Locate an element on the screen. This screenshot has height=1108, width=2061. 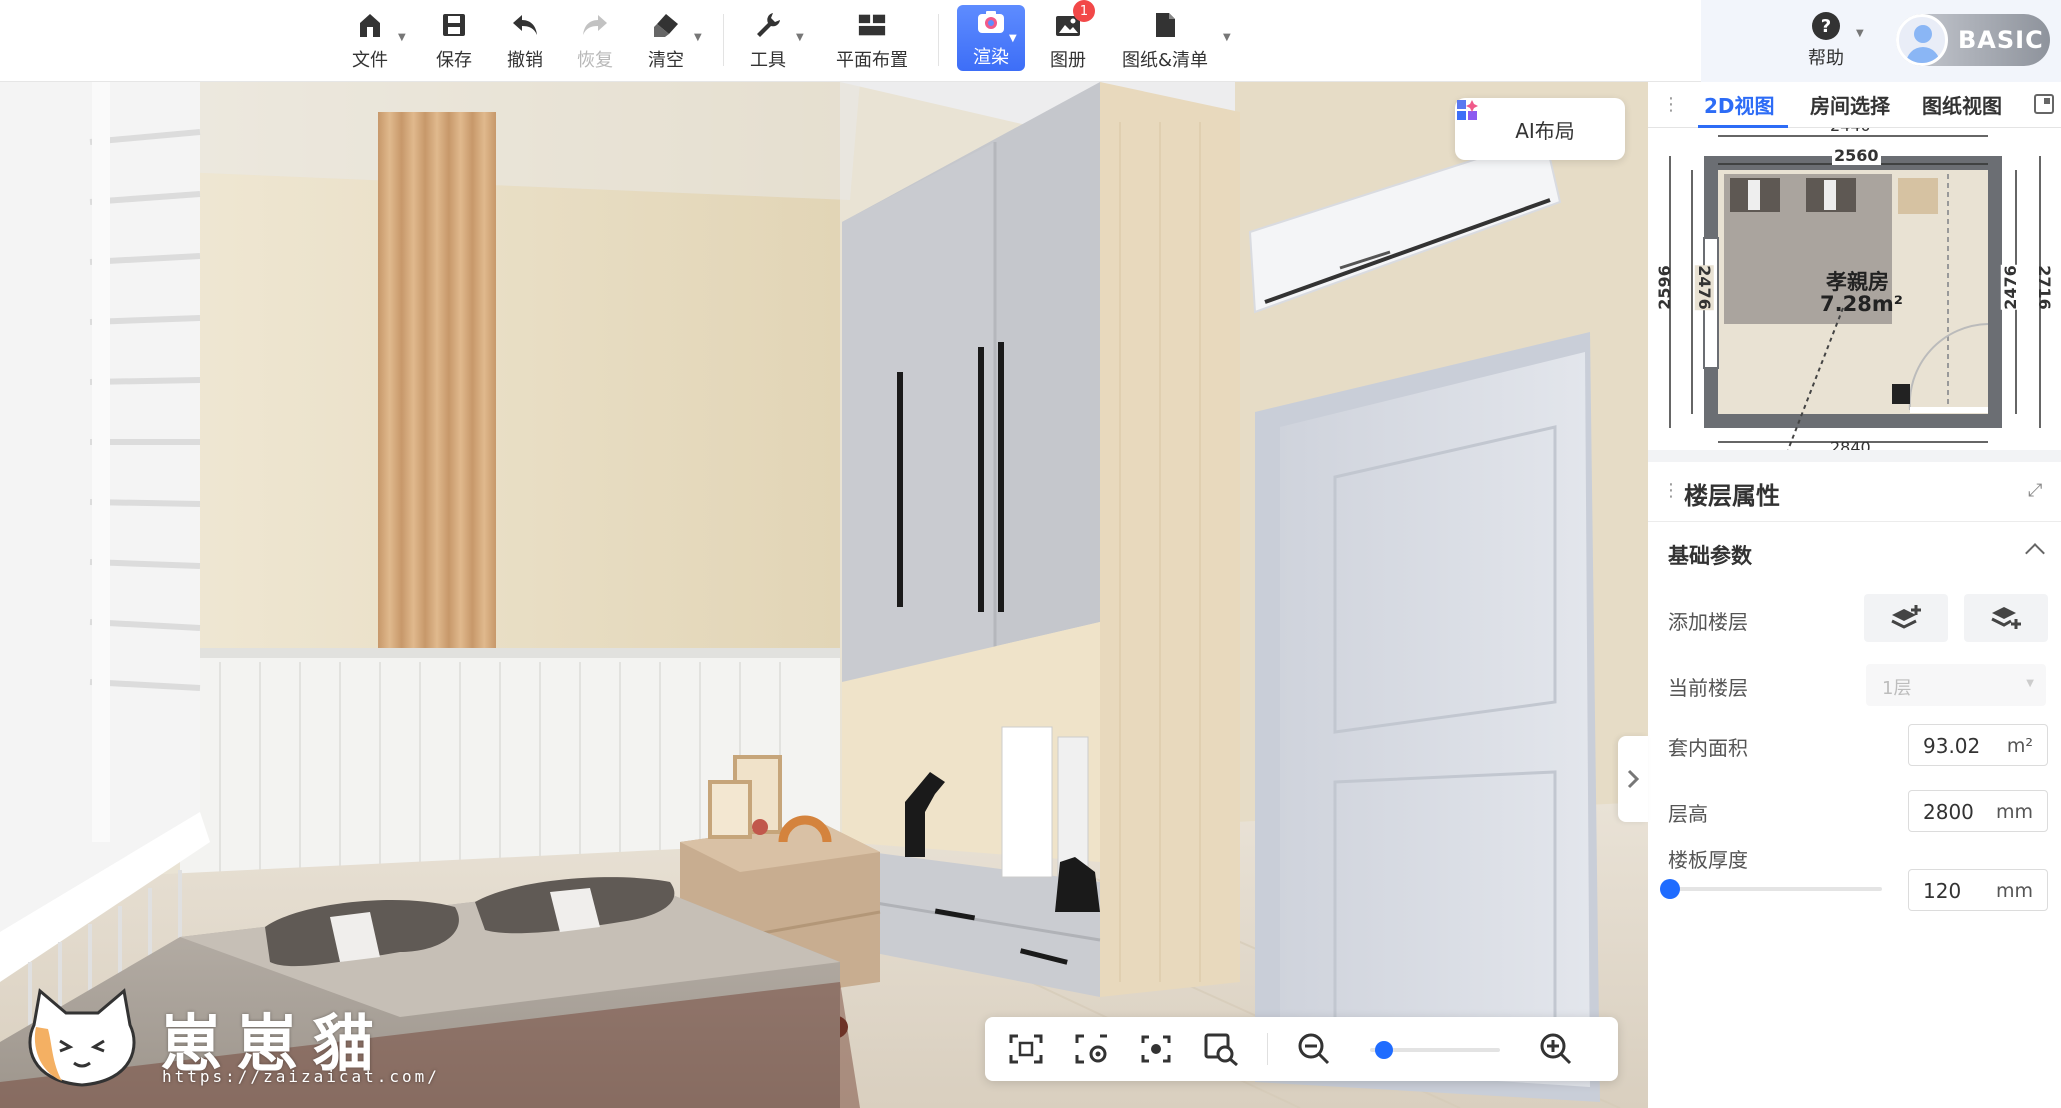
view-tabs: ⋮ 2D视图 房间选择 图纸视图 is located at coordinates (1854, 105).